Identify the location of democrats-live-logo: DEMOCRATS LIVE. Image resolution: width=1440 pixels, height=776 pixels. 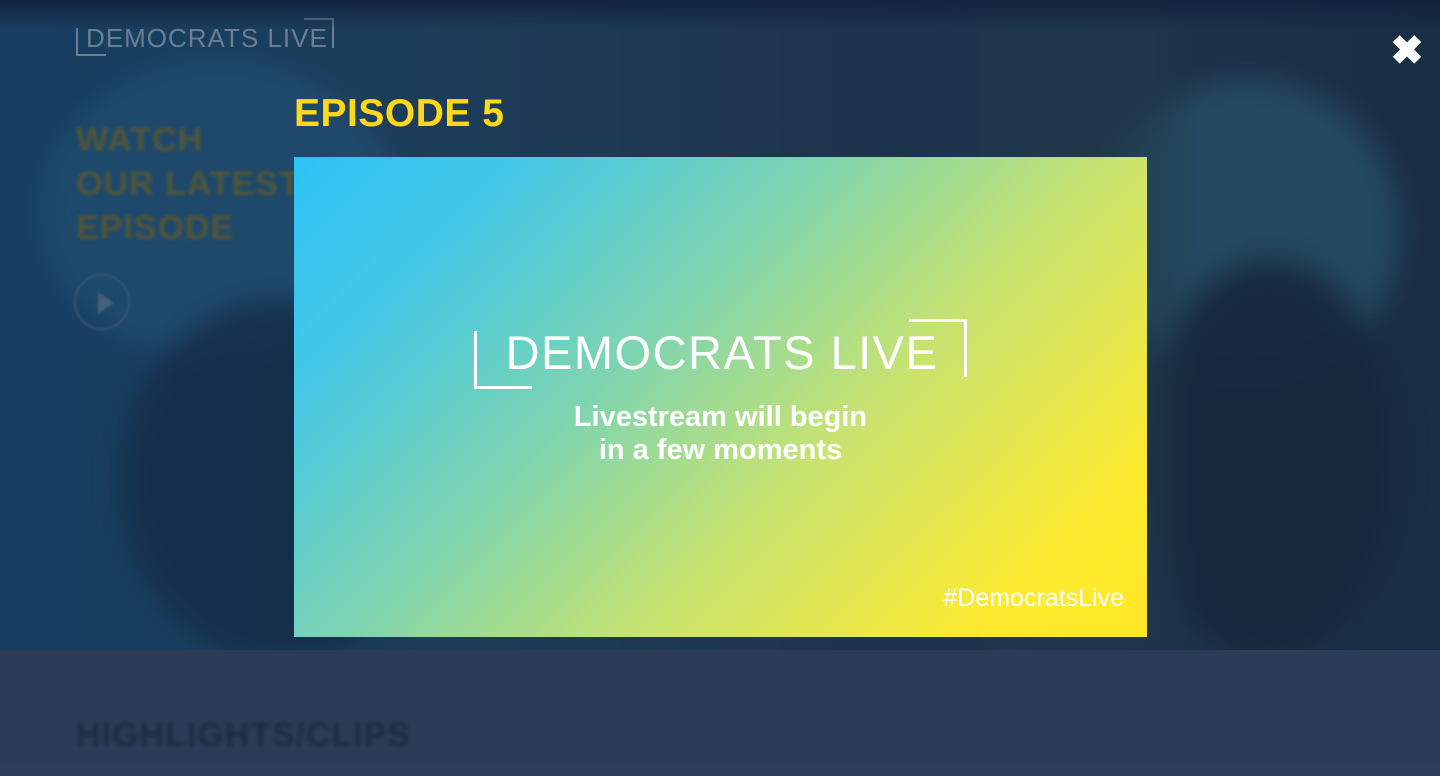
(720, 354).